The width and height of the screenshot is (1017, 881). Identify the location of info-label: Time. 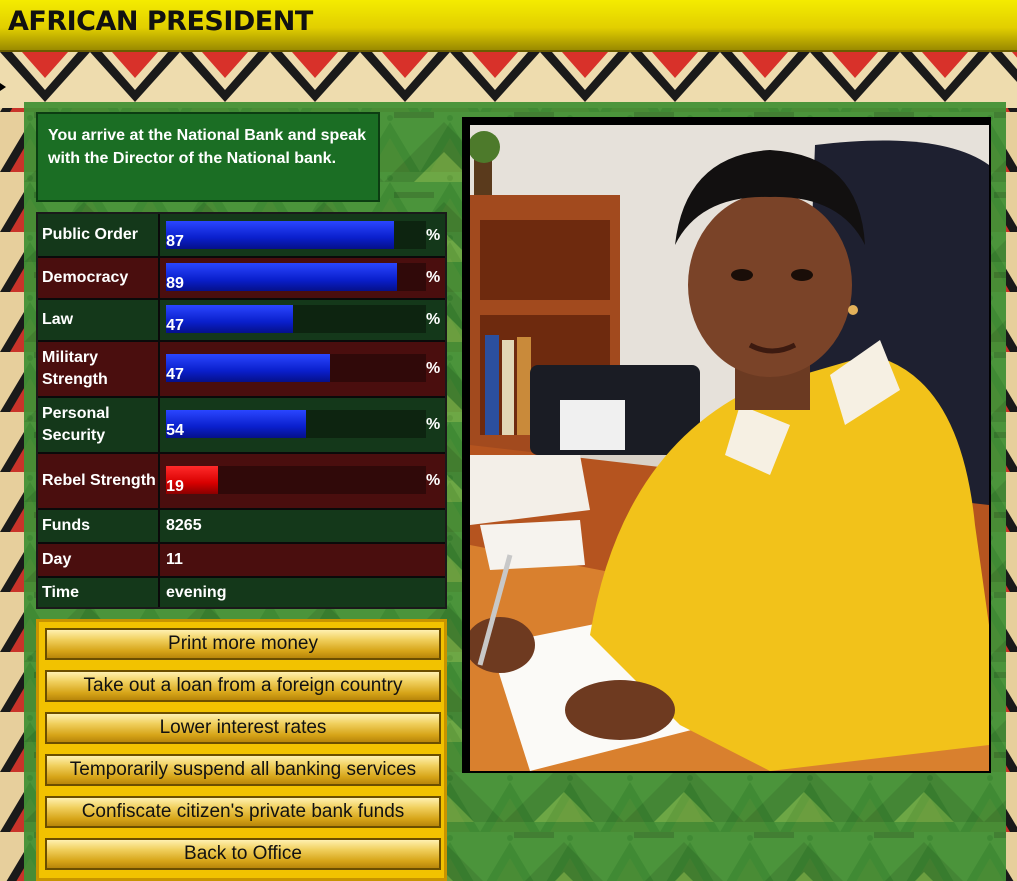
(99, 592).